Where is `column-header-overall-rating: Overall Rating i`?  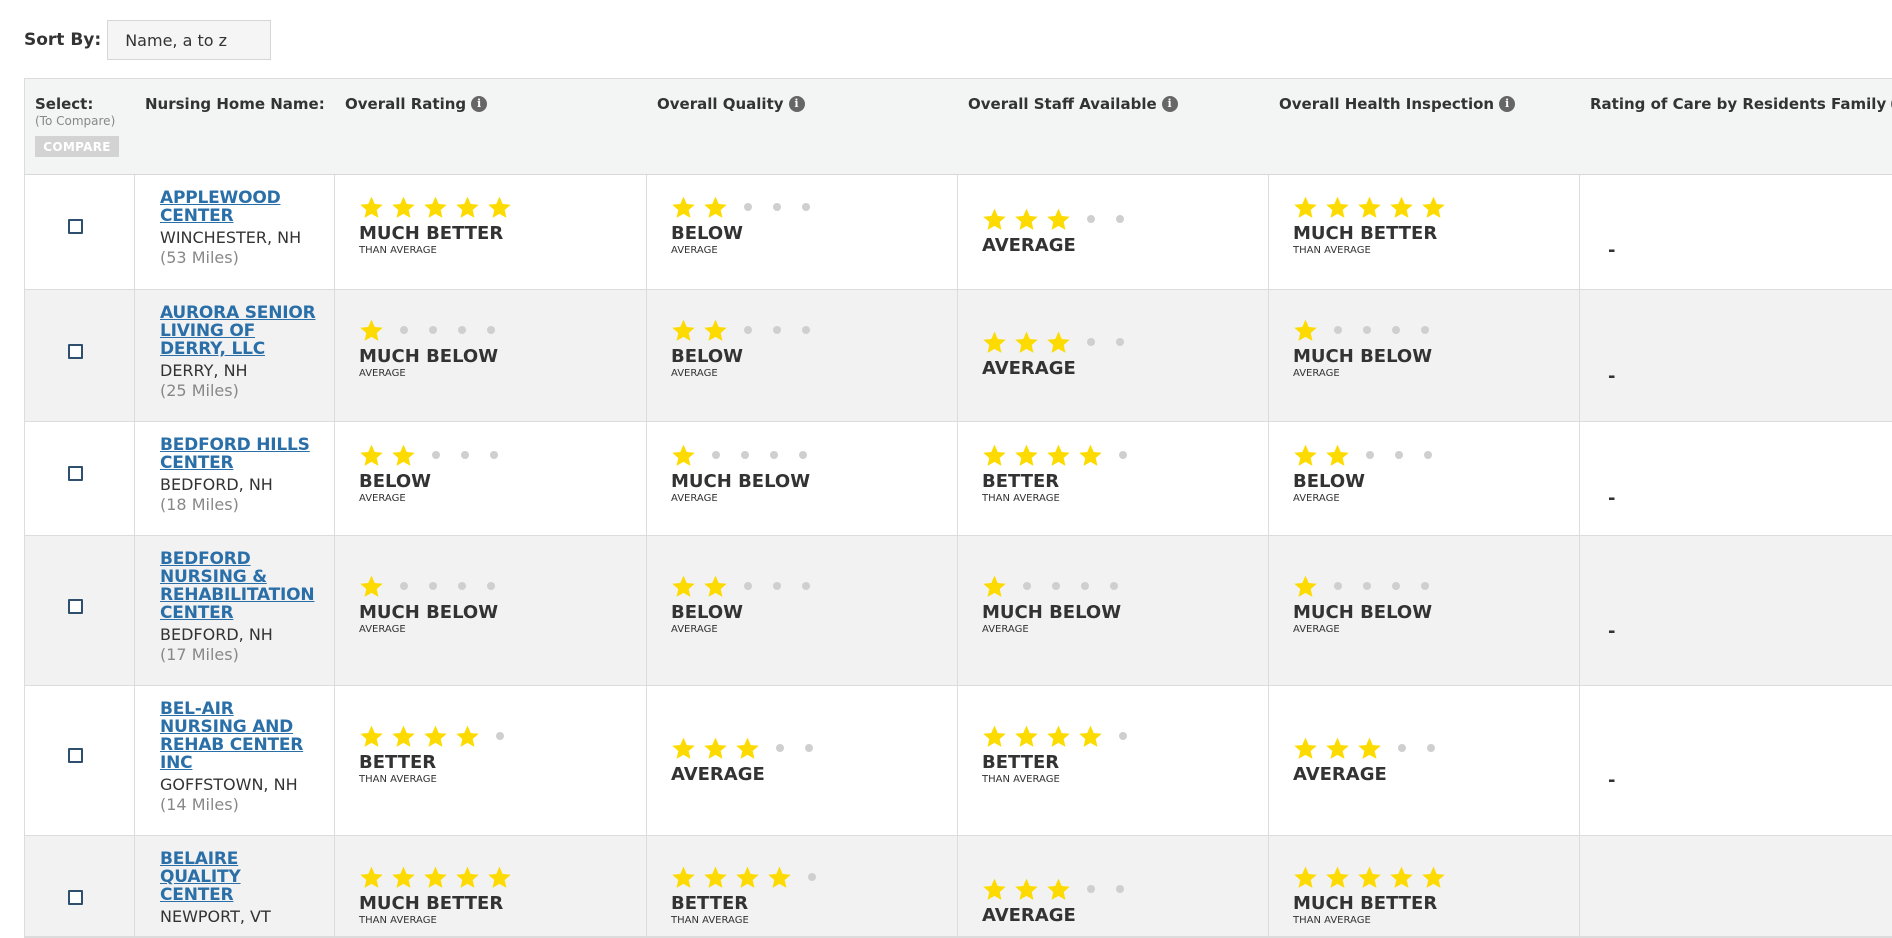 column-header-overall-rating: Overall Rating i is located at coordinates (416, 104).